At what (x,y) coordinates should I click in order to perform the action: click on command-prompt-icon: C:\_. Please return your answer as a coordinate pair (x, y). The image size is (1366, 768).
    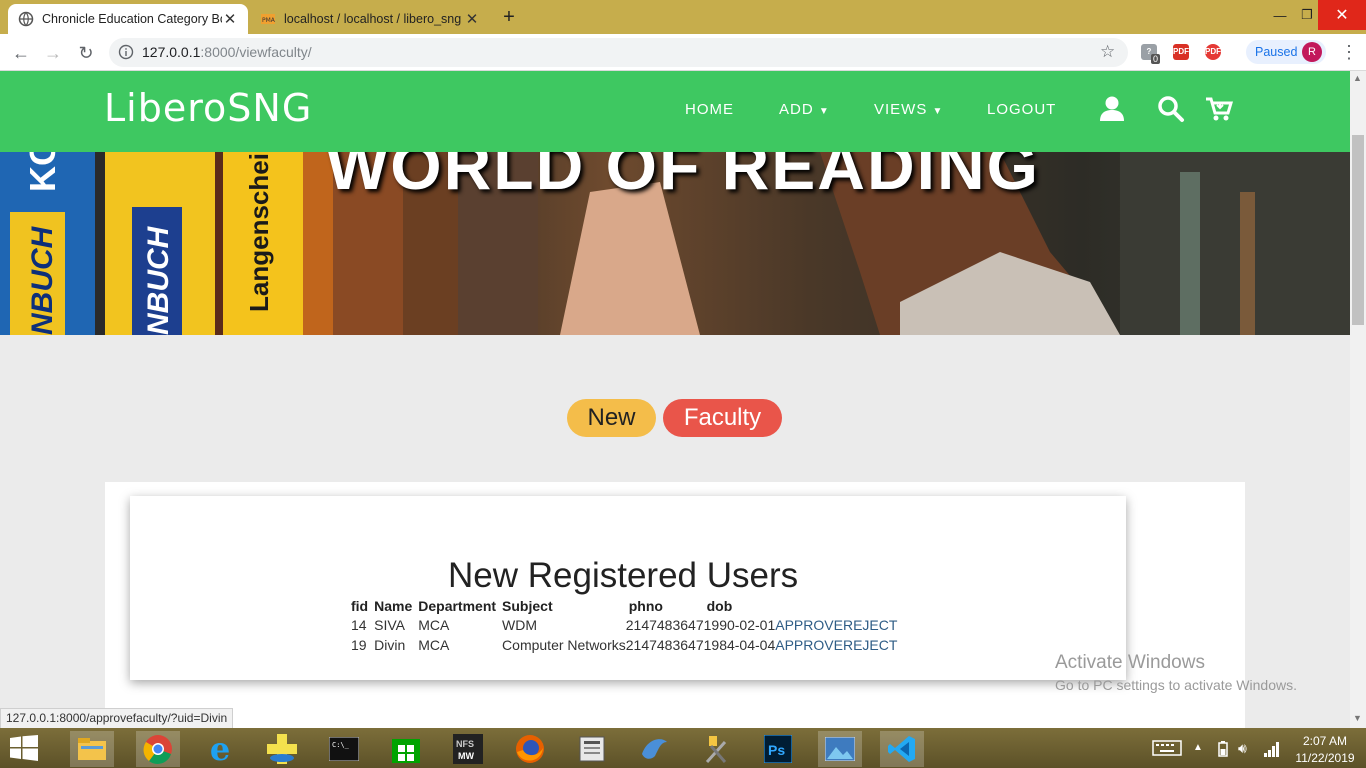
    Looking at the image, I should click on (344, 749).